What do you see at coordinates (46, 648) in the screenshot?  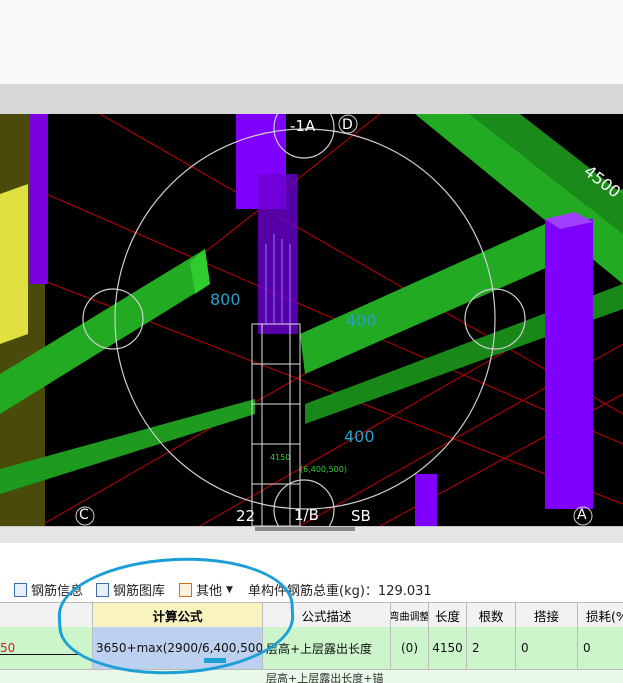 I see `cell-left: 50` at bounding box center [46, 648].